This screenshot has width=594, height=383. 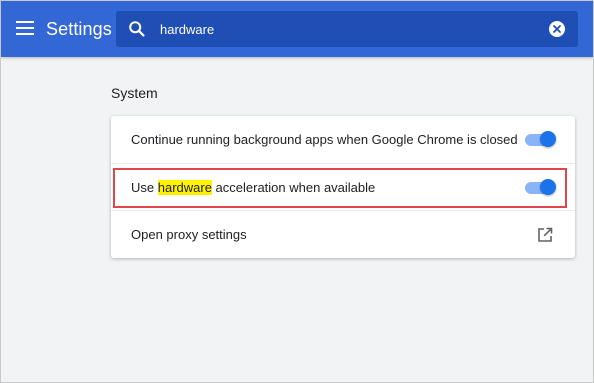 What do you see at coordinates (343, 234) in the screenshot?
I see `proxy-settings-row: Open proxy settings` at bounding box center [343, 234].